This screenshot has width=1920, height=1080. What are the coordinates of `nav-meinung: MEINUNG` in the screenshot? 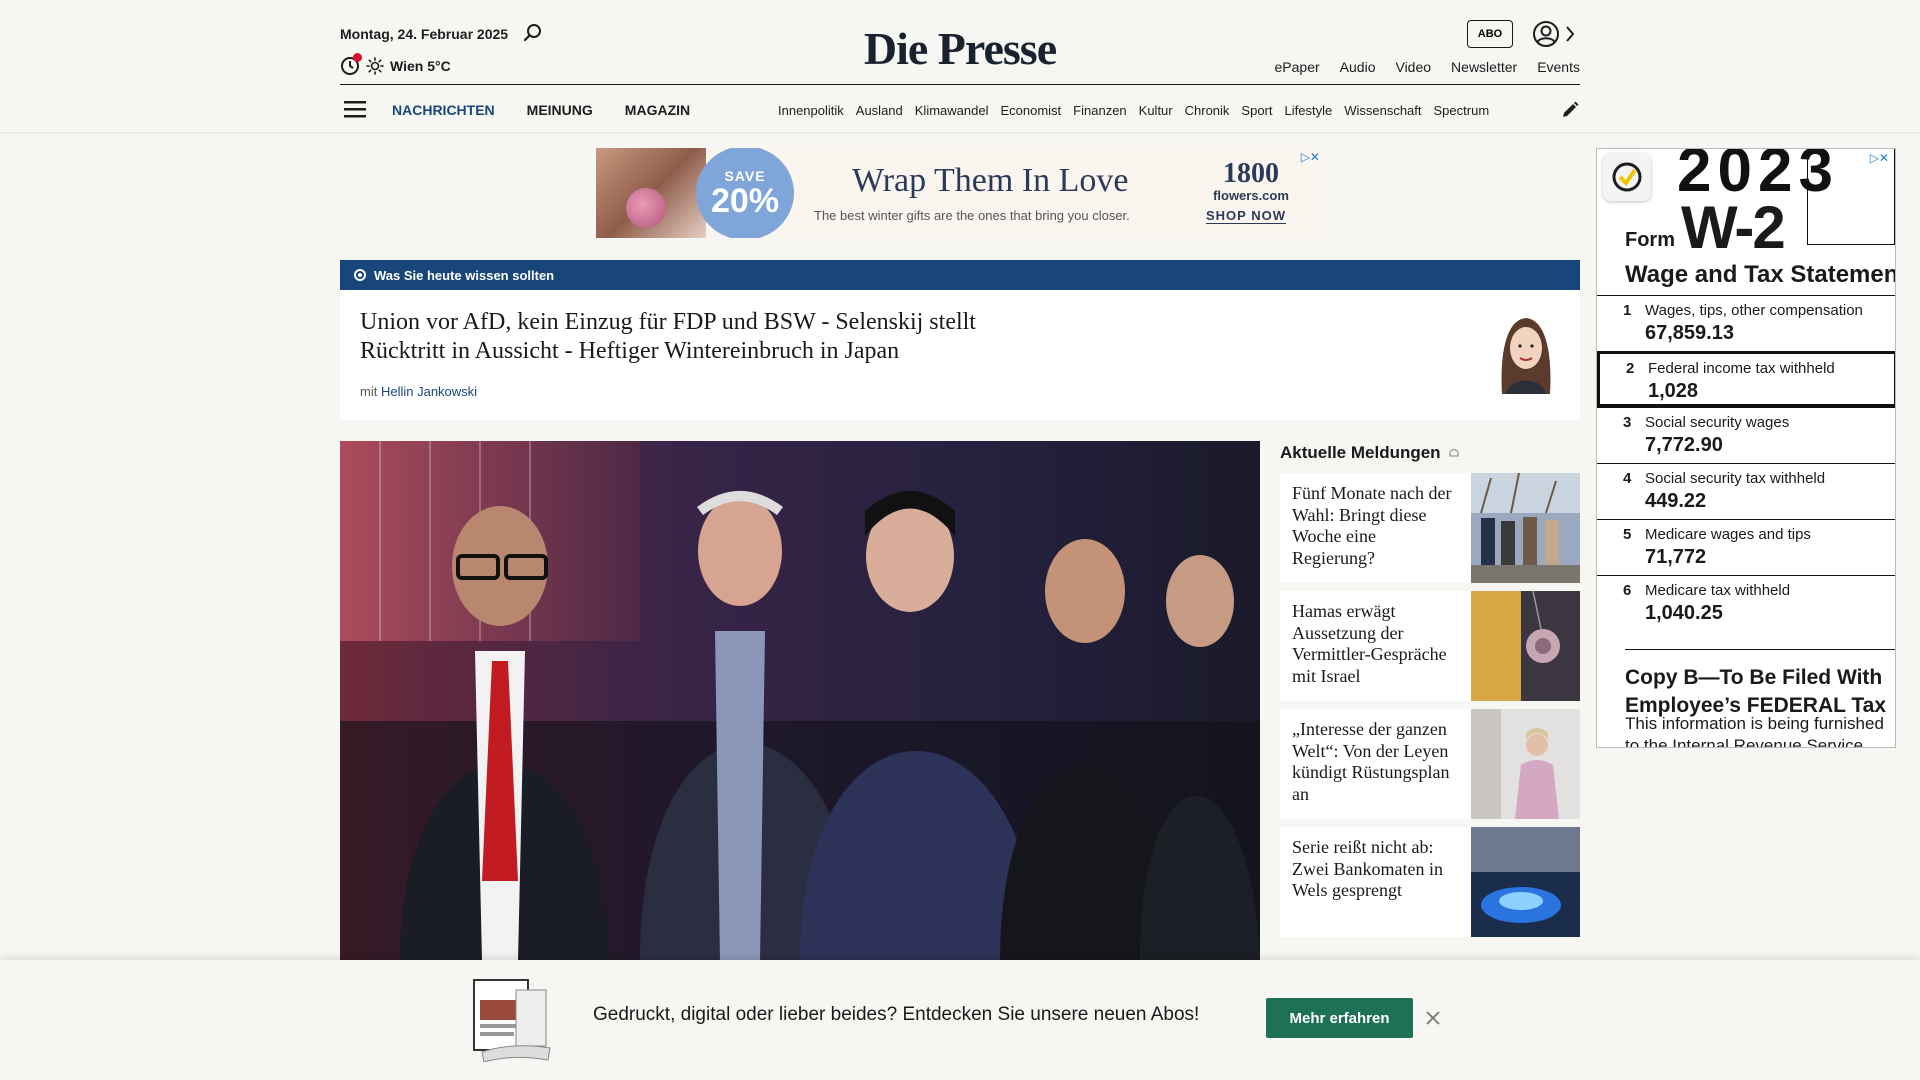 It's located at (560, 110).